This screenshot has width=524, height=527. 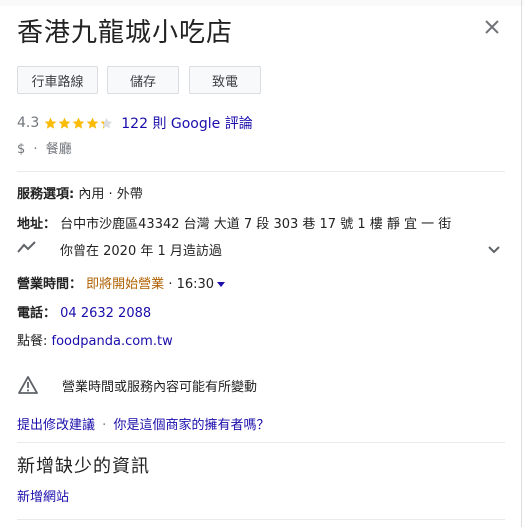 I want to click on star-rating, so click(x=79, y=123).